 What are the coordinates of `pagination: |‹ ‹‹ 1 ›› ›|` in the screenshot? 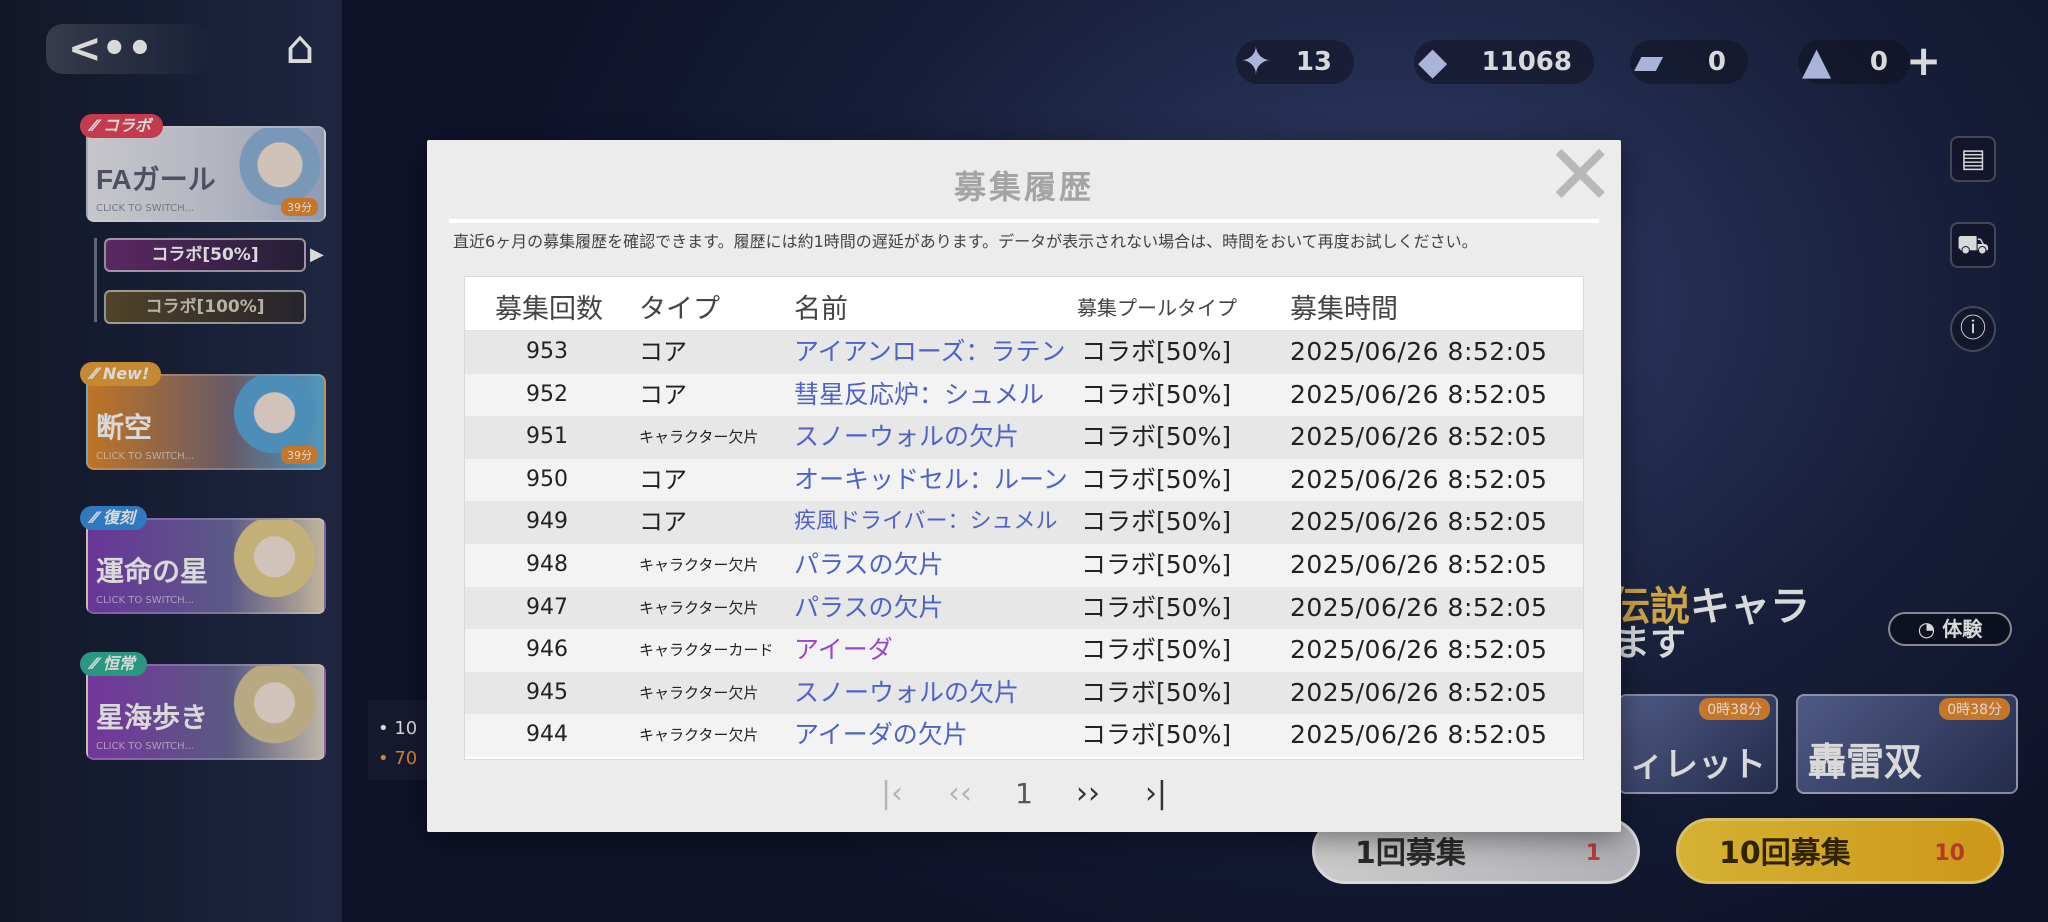 It's located at (1024, 794).